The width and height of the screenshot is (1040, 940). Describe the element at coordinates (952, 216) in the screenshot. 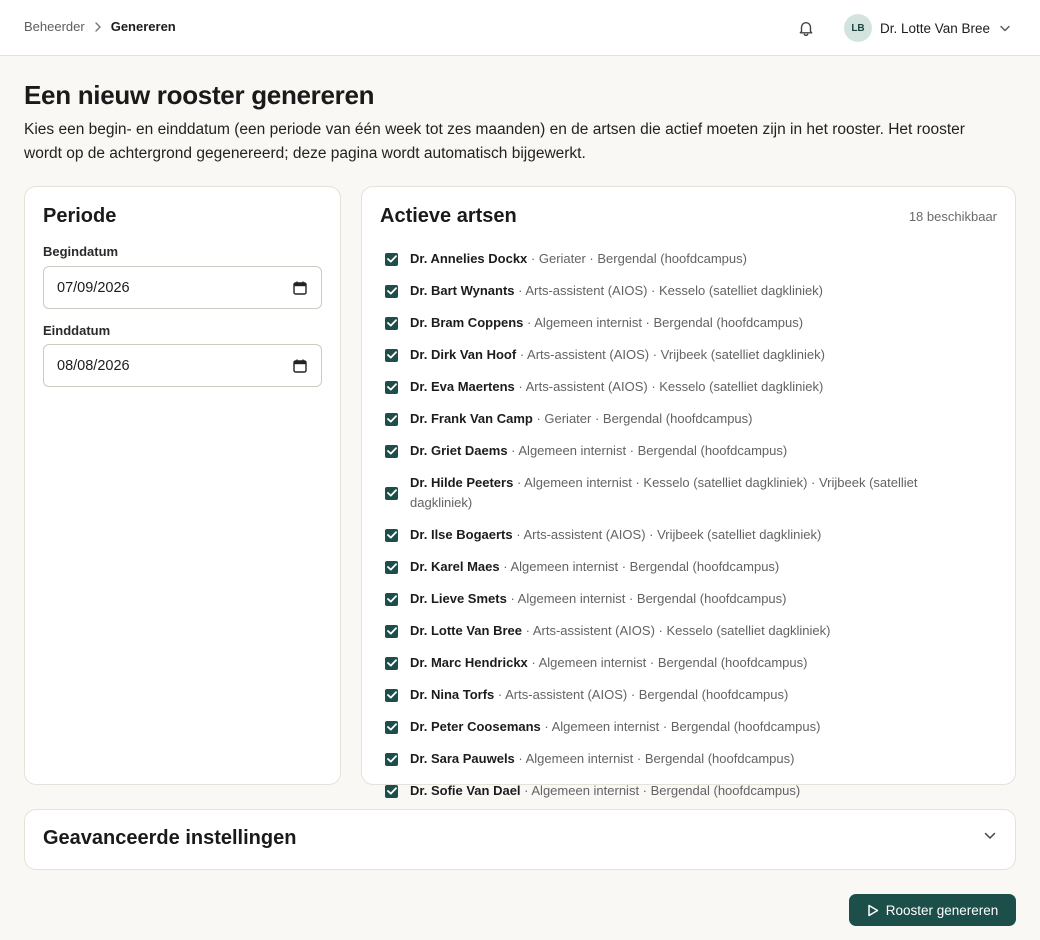

I see `available-count: 18 beschikbaar` at that location.